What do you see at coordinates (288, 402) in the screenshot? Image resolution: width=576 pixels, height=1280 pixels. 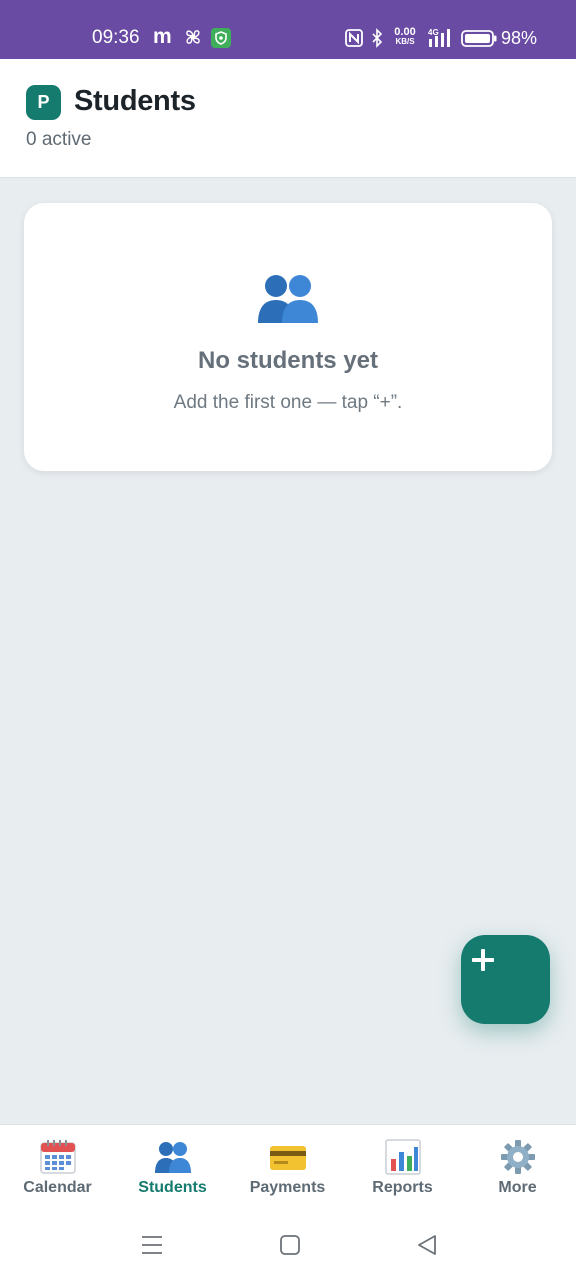 I see `empty-state-text: Add the first one — tap “+”.` at bounding box center [288, 402].